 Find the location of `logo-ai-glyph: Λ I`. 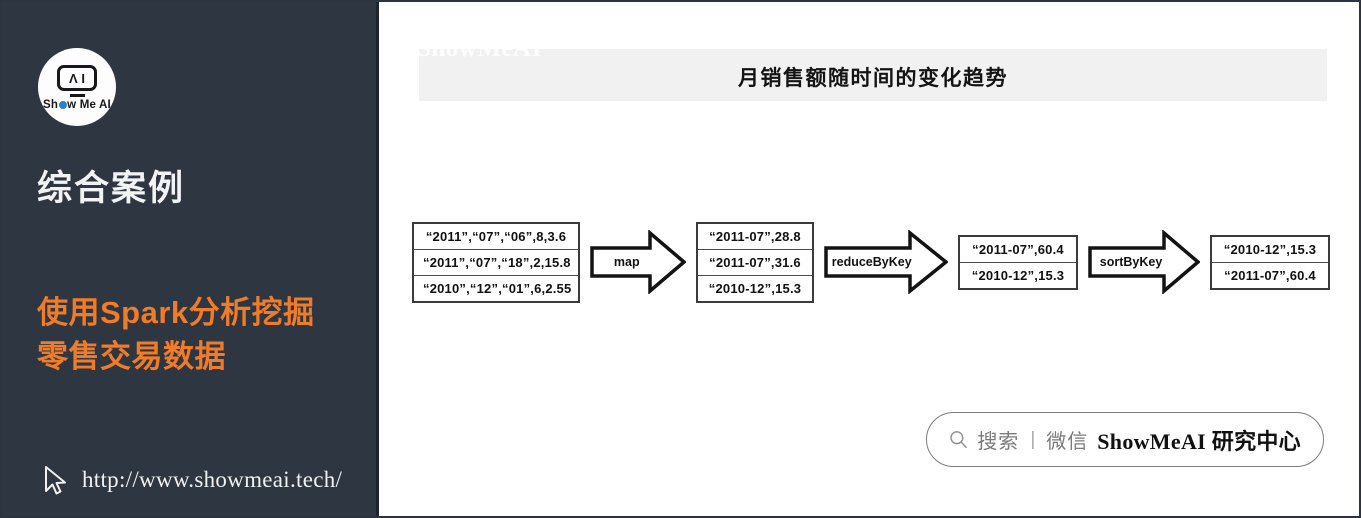

logo-ai-glyph: Λ I is located at coordinates (77, 78).